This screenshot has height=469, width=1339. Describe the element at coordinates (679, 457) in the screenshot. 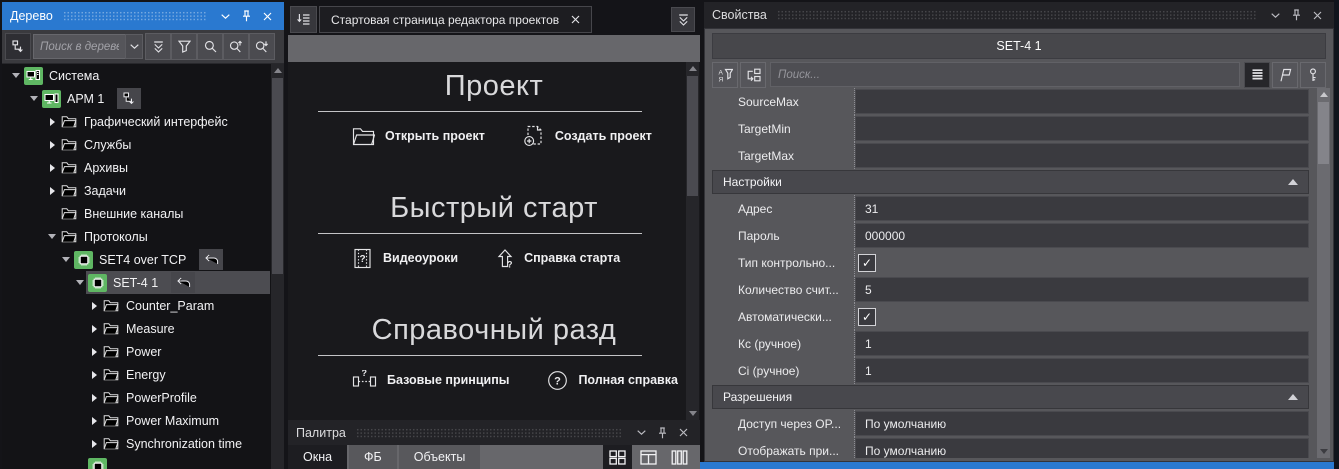

I see `columns-view-button` at that location.